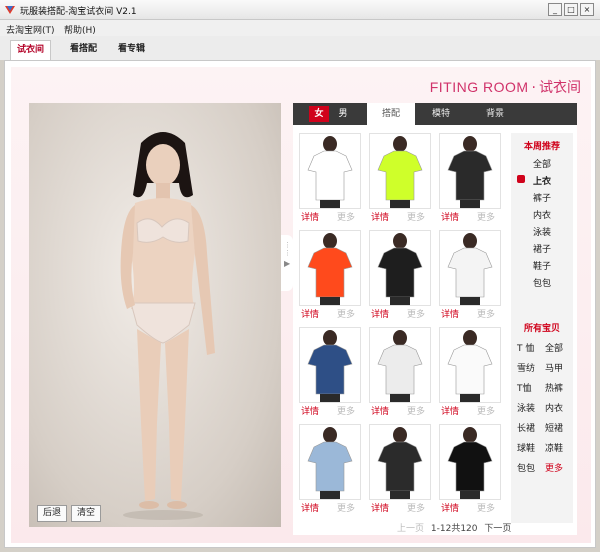 The image size is (600, 552). Describe the element at coordinates (541, 147) in the screenshot. I see `weekly-picks-heading: 本周推荐` at that location.